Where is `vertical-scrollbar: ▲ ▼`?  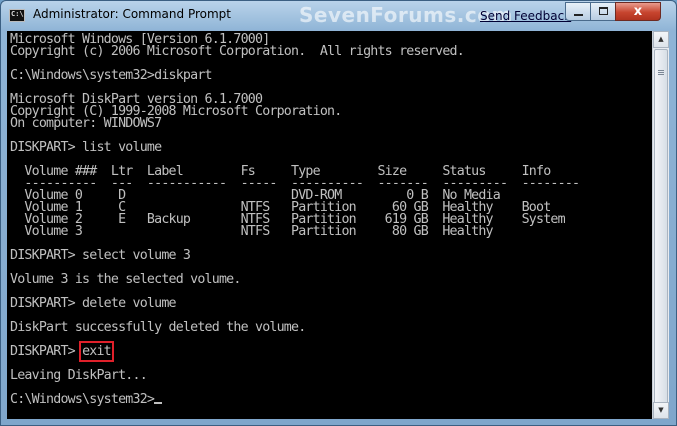 vertical-scrollbar: ▲ ▼ is located at coordinates (660, 225).